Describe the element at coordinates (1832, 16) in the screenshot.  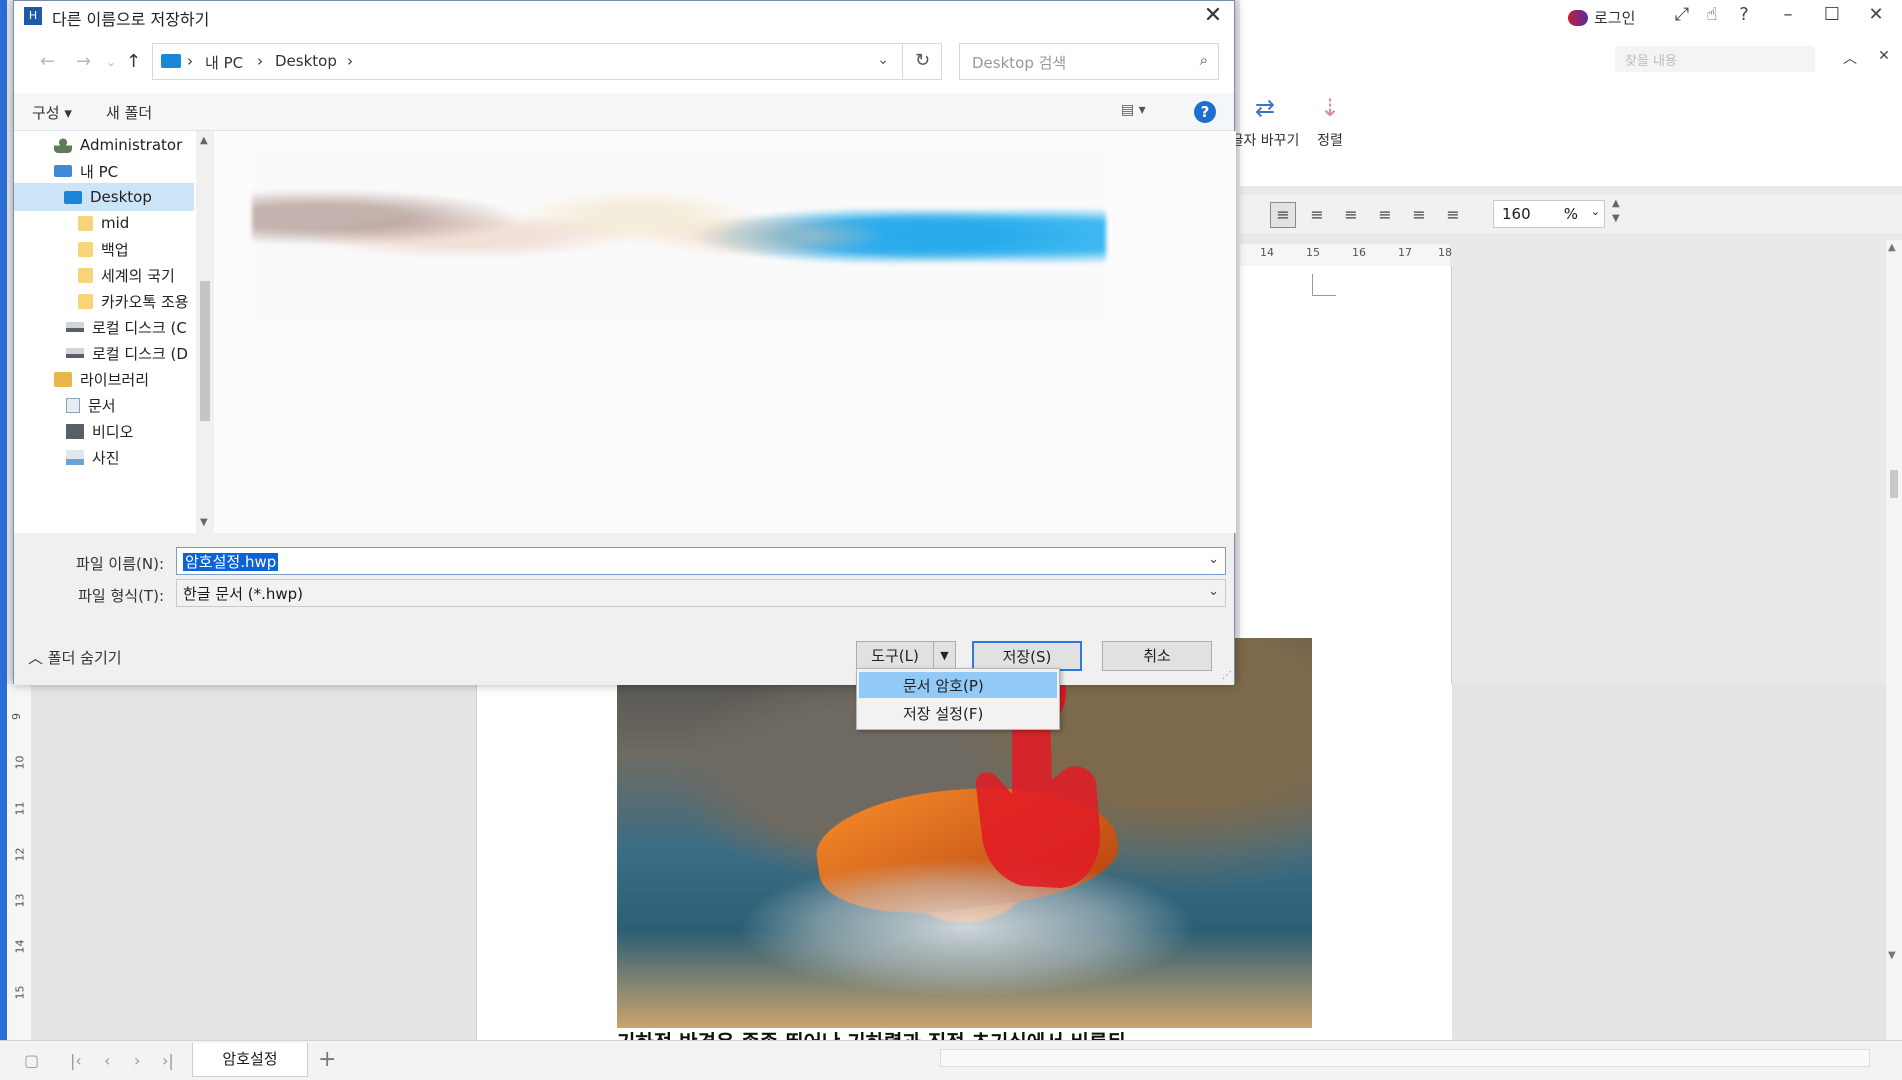
I see `maximize-icon: ☐` at that location.